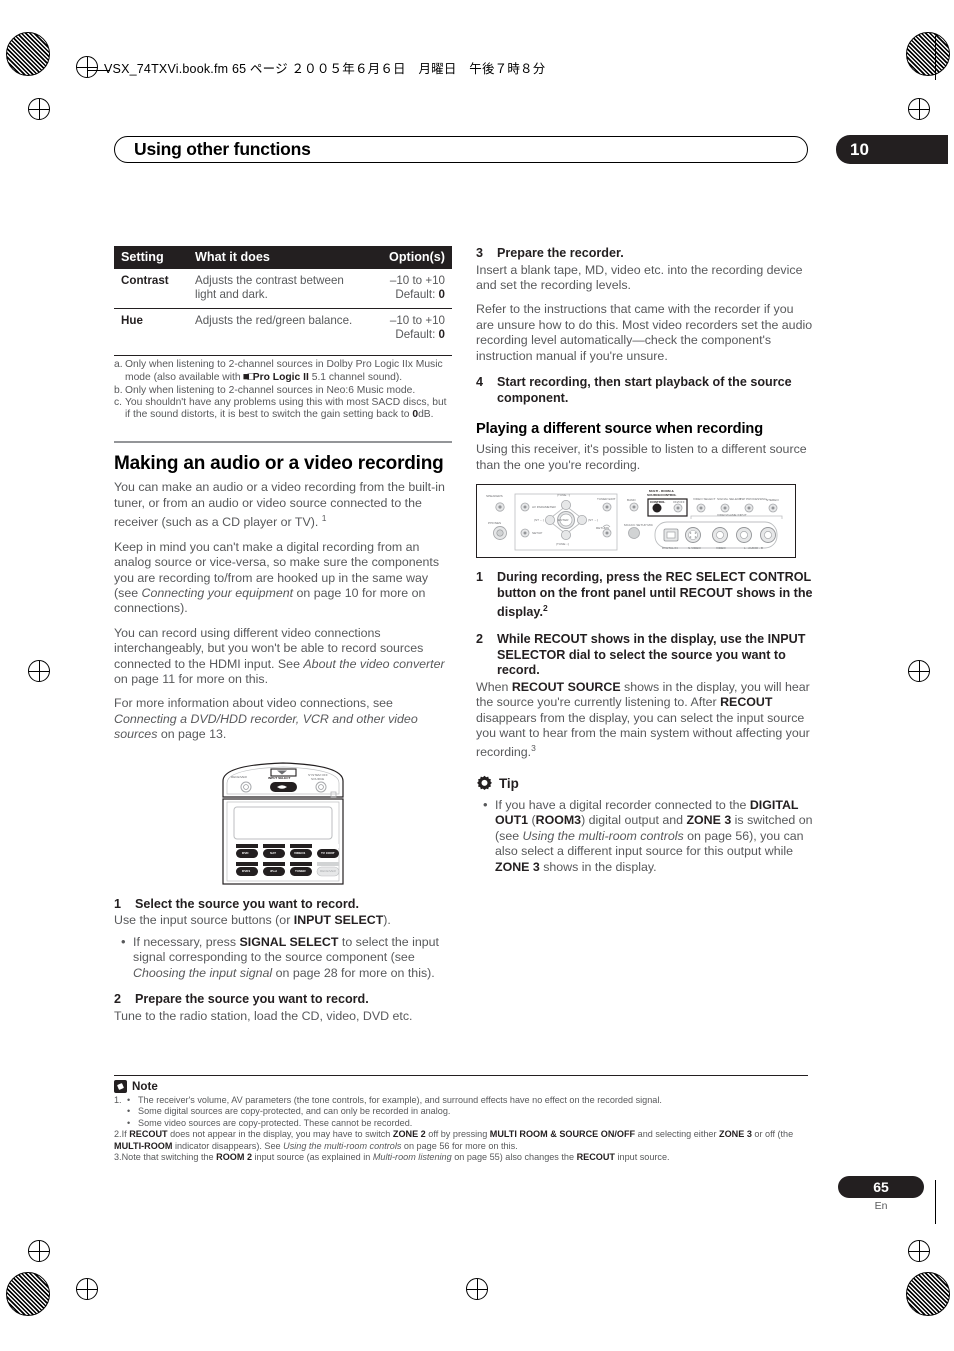  I want to click on section-heading-making-recording: Making an audio or a video recording, so click(279, 464).